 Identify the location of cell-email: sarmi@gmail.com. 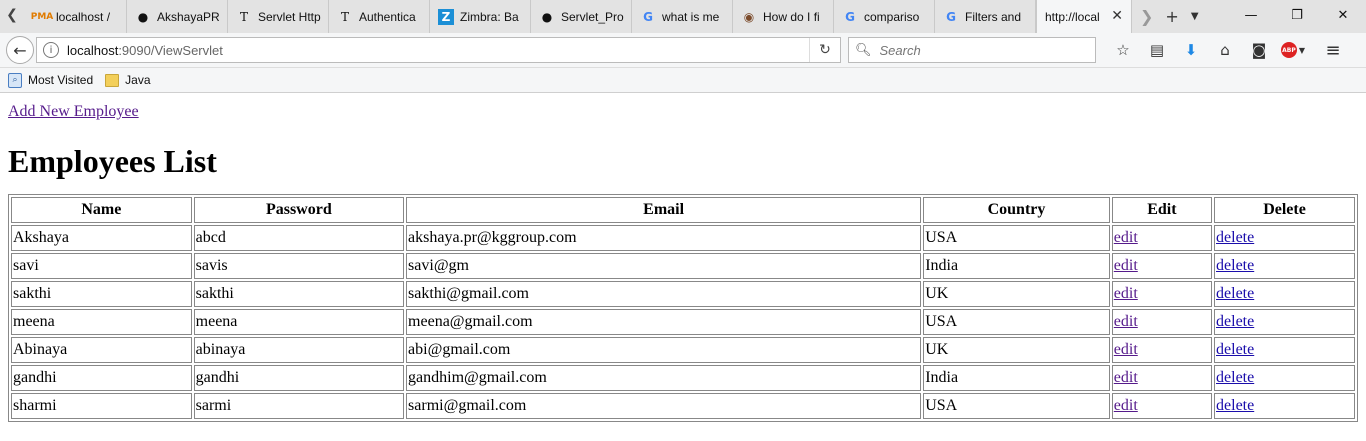
(664, 406).